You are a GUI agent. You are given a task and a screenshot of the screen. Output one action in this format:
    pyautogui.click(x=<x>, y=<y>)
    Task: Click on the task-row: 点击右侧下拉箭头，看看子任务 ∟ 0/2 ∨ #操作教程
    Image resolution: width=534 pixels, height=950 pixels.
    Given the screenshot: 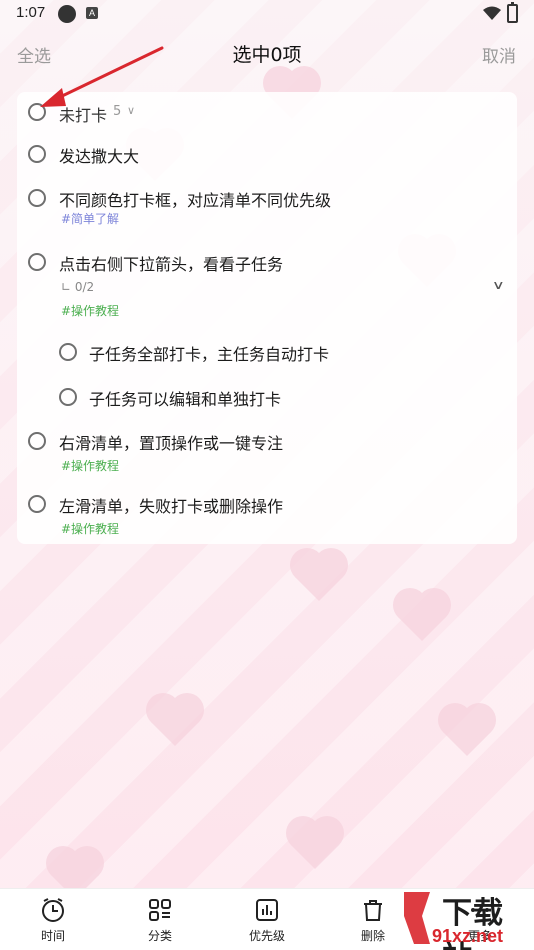 What is the action you would take?
    pyautogui.click(x=267, y=285)
    